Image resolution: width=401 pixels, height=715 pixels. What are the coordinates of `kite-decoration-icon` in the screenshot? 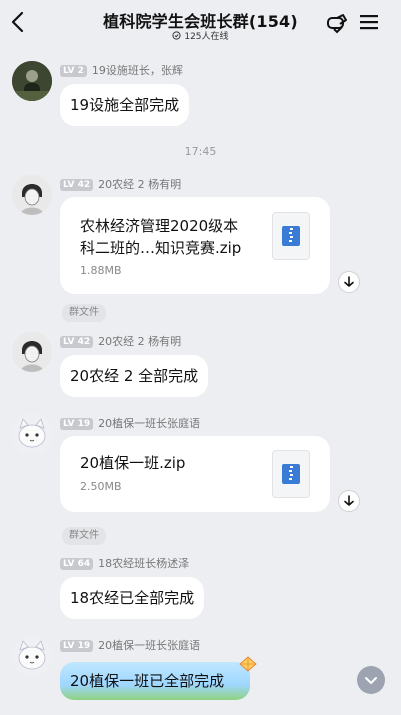 It's located at (248, 664).